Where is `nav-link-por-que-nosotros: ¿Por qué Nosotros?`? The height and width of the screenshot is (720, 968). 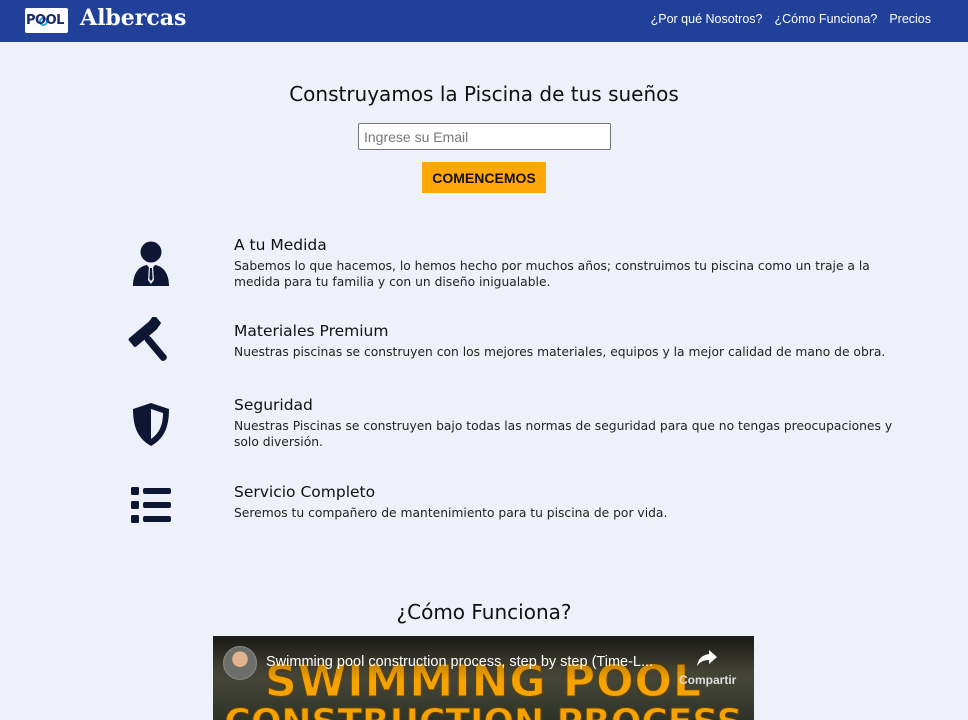 nav-link-por-que-nosotros: ¿Por qué Nosotros? is located at coordinates (707, 19).